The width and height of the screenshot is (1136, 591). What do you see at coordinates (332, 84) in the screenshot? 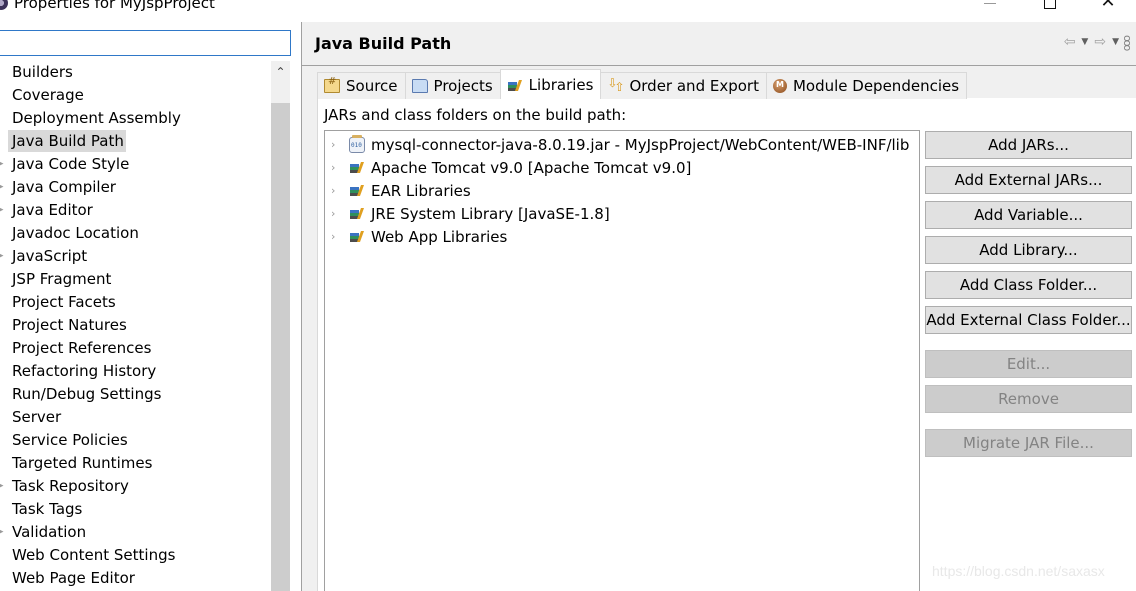
I see `source-folder-icon` at bounding box center [332, 84].